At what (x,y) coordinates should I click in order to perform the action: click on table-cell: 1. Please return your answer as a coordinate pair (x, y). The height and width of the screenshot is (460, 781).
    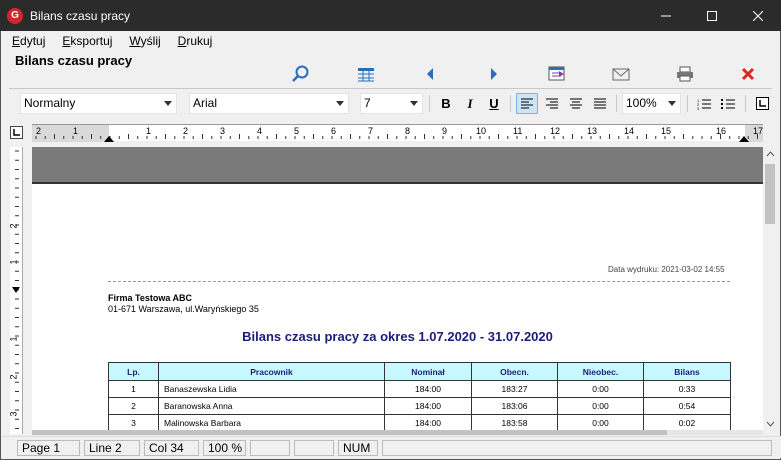
    Looking at the image, I should click on (133, 389).